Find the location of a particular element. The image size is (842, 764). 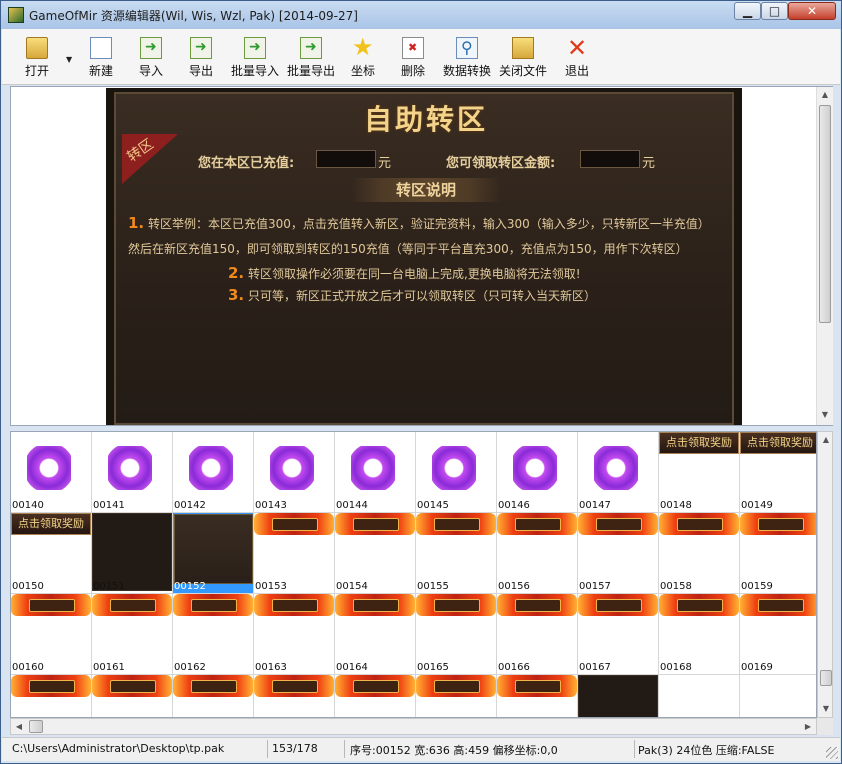

thumbnail-cell: 00143 is located at coordinates (294, 472).